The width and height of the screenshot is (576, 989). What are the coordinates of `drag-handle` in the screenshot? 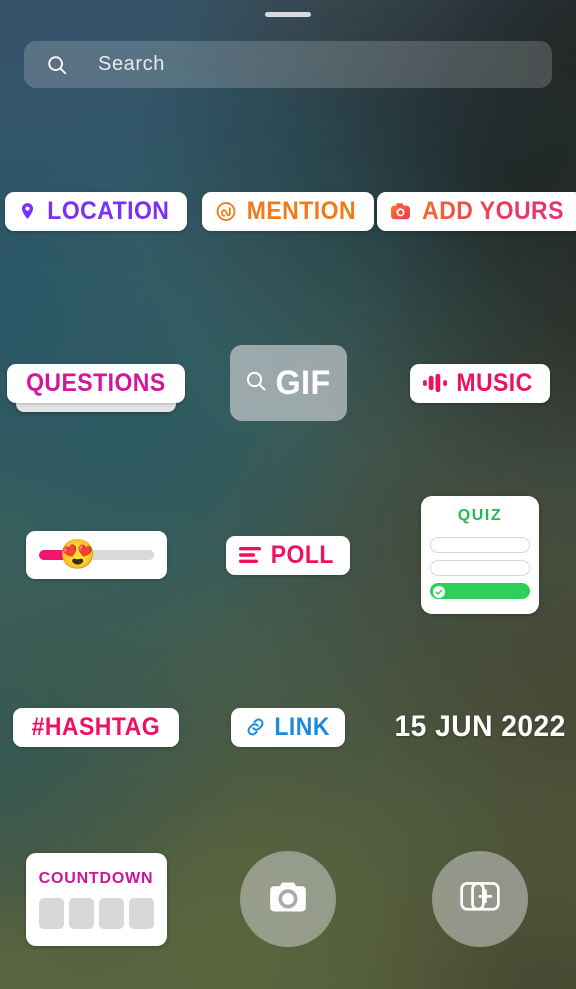 It's located at (288, 14).